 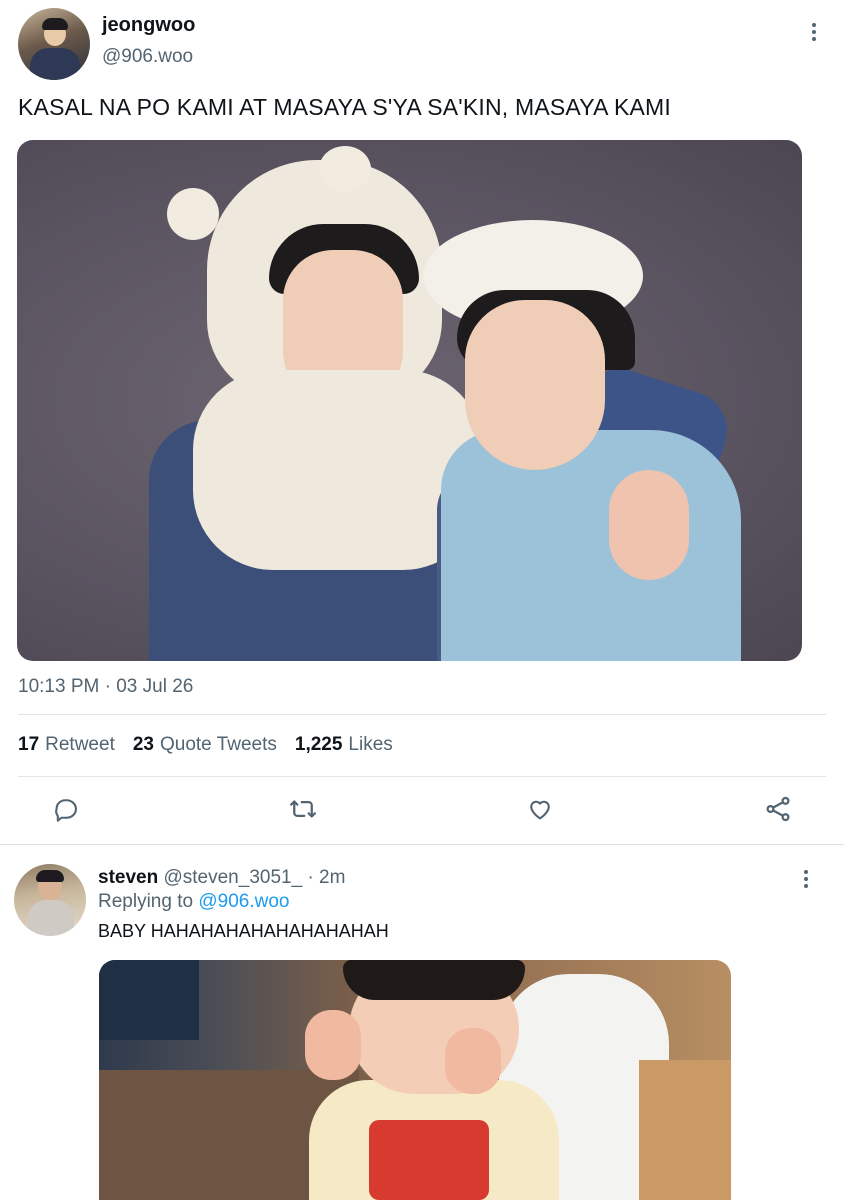 I want to click on reply-header: steven @steven_3051_ · 2m, so click(x=221, y=878).